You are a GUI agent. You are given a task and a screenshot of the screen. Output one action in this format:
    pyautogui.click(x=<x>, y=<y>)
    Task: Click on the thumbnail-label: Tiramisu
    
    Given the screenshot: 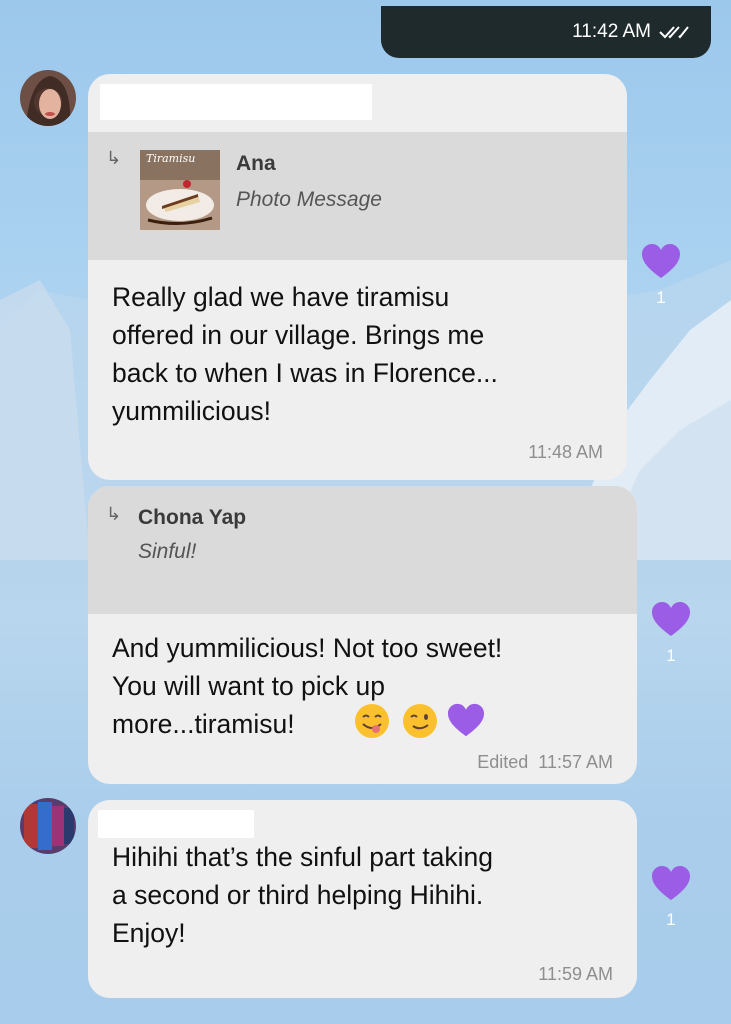 What is the action you would take?
    pyautogui.click(x=170, y=158)
    